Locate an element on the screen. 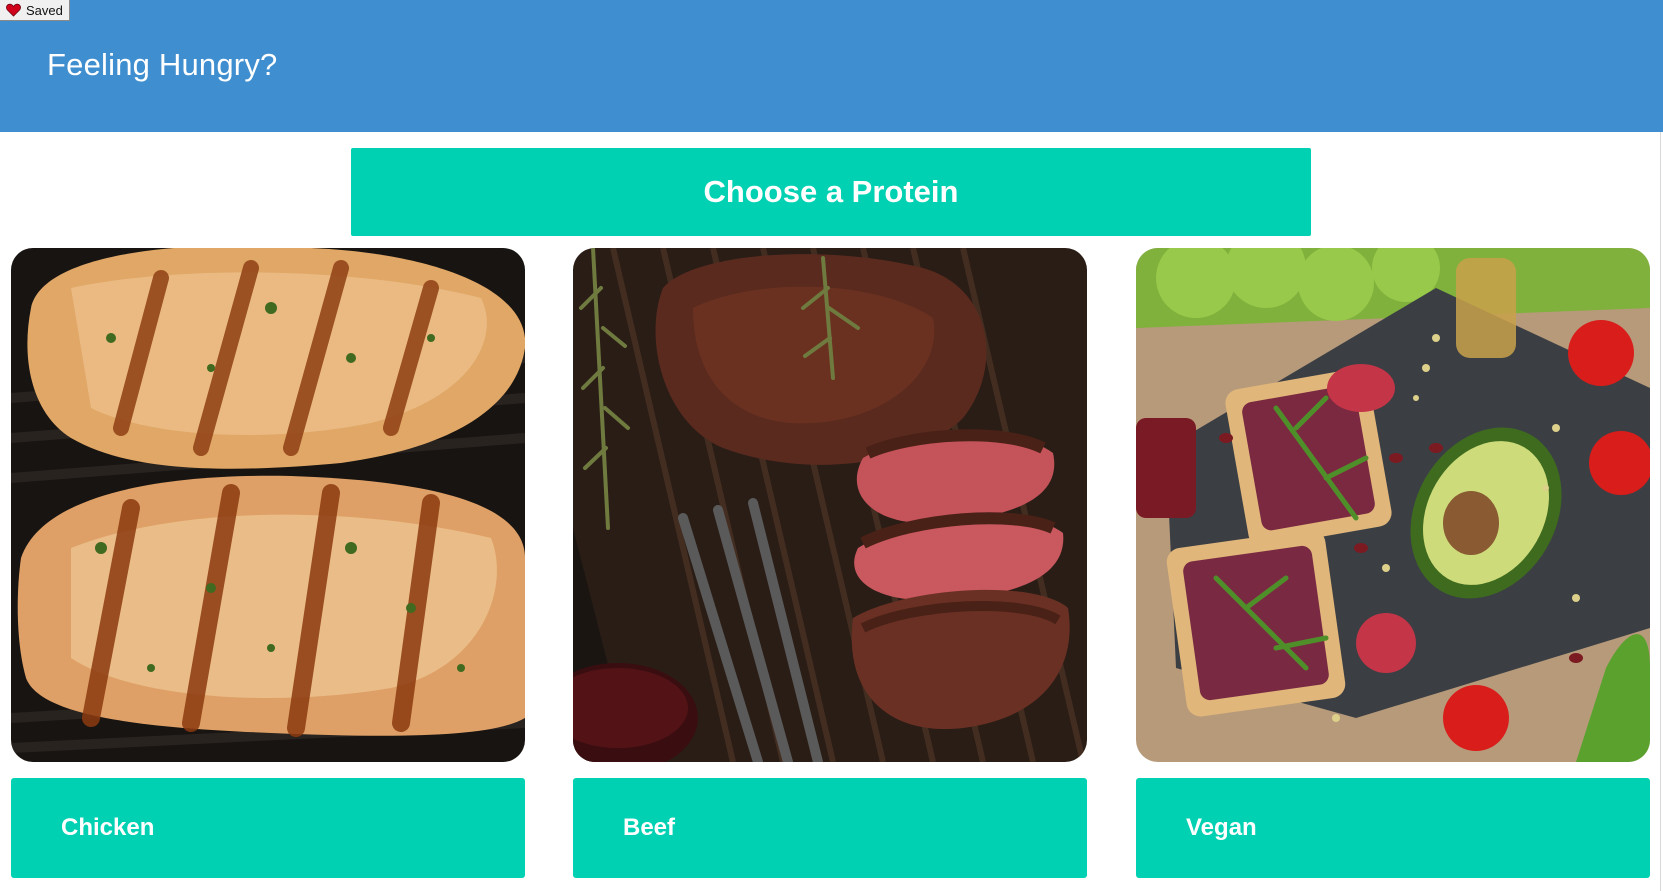 Image resolution: width=1663 pixels, height=891 pixels. chicken-button: Chicken is located at coordinates (268, 828).